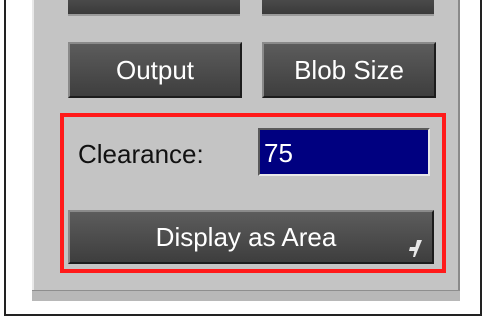 This screenshot has height=320, width=493. What do you see at coordinates (349, 70) in the screenshot?
I see `blob-size-button: Blob Size` at bounding box center [349, 70].